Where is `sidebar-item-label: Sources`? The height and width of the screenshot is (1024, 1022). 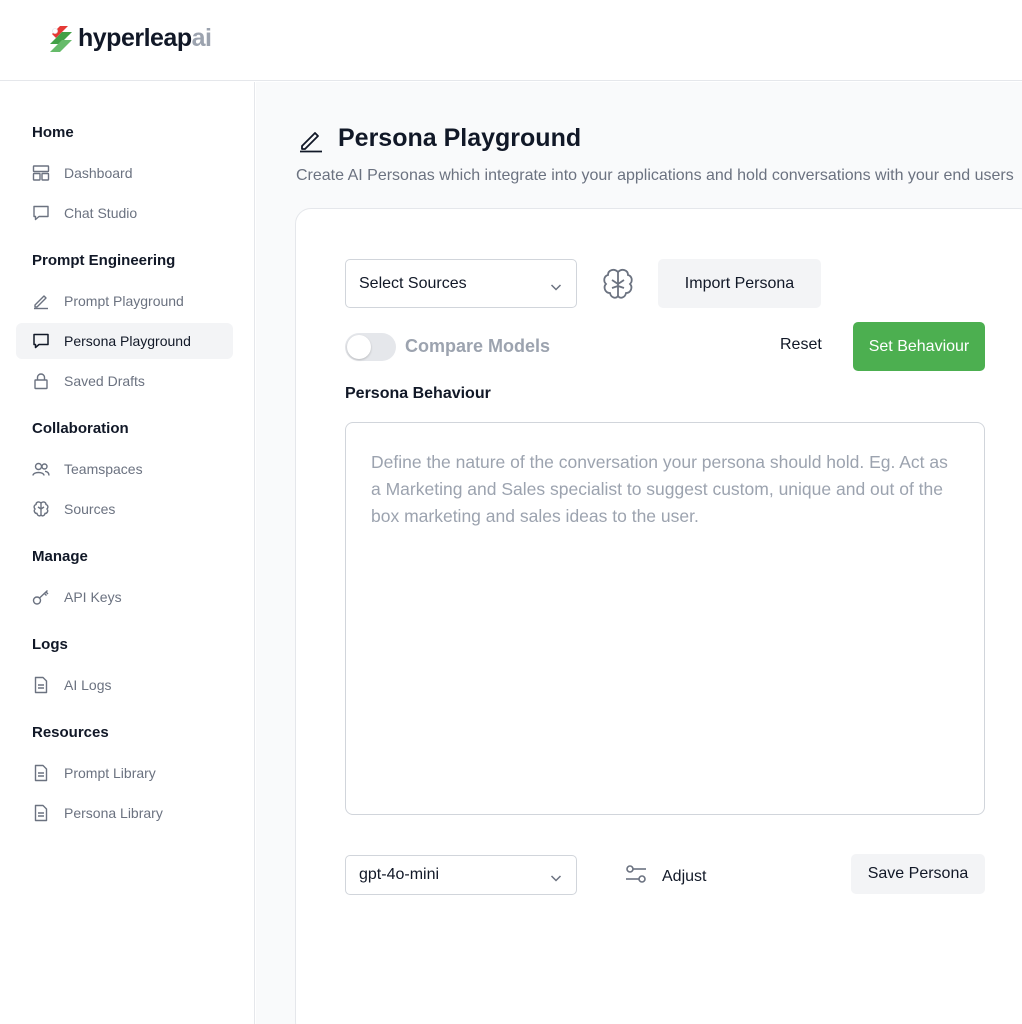
sidebar-item-label: Sources is located at coordinates (90, 509).